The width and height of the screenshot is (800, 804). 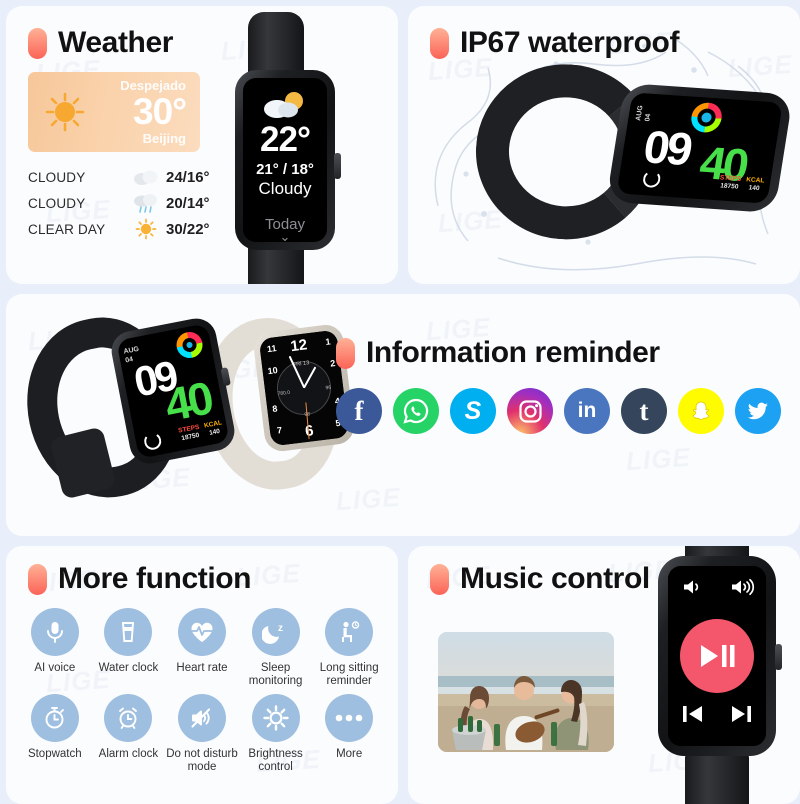 What do you see at coordinates (201, 632) in the screenshot?
I see `heart-pulse-icon` at bounding box center [201, 632].